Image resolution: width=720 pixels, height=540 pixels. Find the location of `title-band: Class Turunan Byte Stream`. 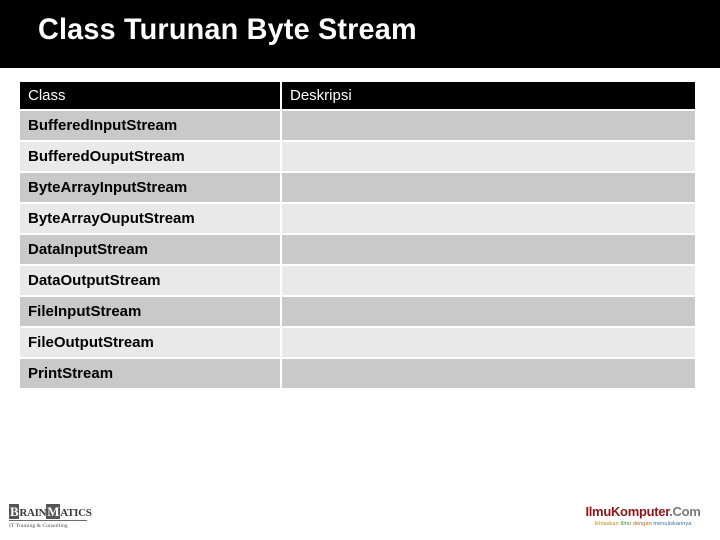

title-band: Class Turunan Byte Stream is located at coordinates (360, 34).